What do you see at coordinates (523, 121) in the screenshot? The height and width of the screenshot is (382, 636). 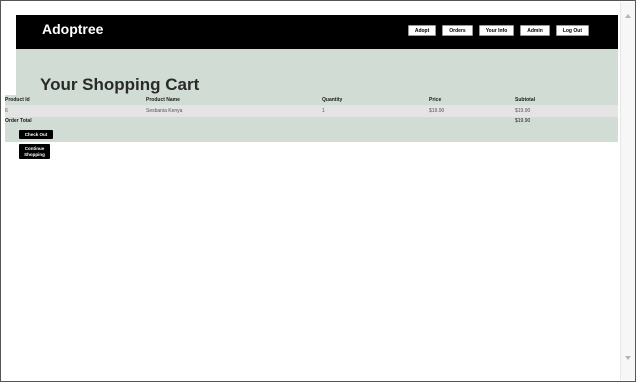 I see `order-total-value: $19.90` at bounding box center [523, 121].